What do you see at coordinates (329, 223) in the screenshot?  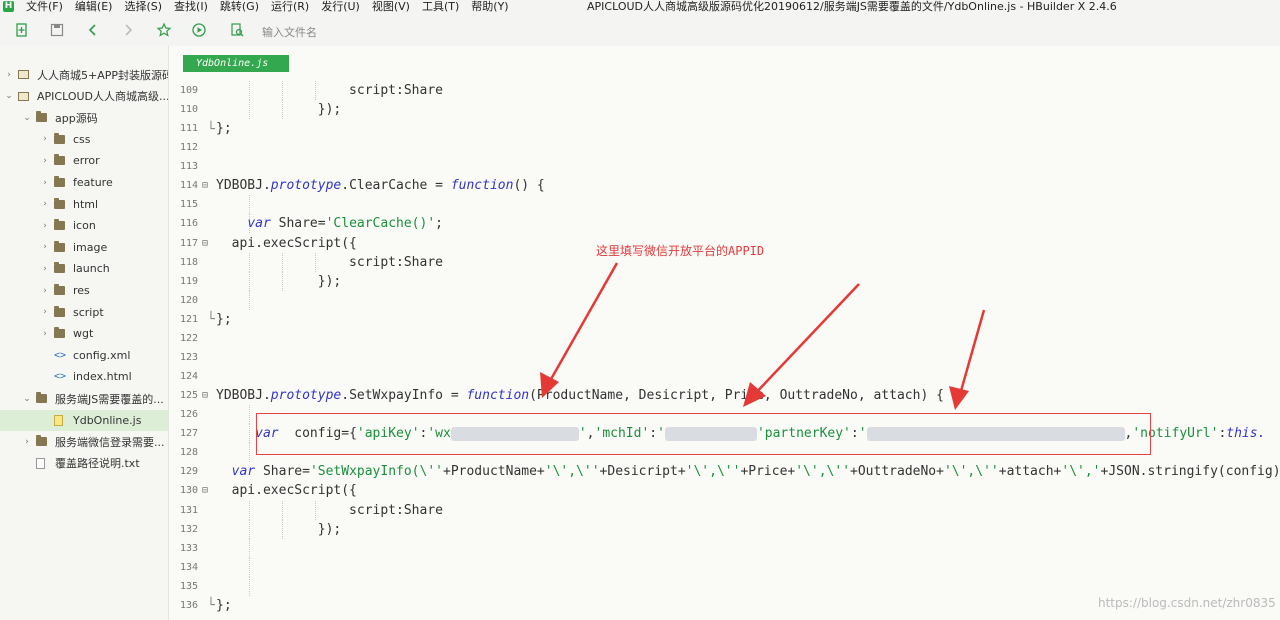 I see `code-text: var Share='ClearCache()';` at bounding box center [329, 223].